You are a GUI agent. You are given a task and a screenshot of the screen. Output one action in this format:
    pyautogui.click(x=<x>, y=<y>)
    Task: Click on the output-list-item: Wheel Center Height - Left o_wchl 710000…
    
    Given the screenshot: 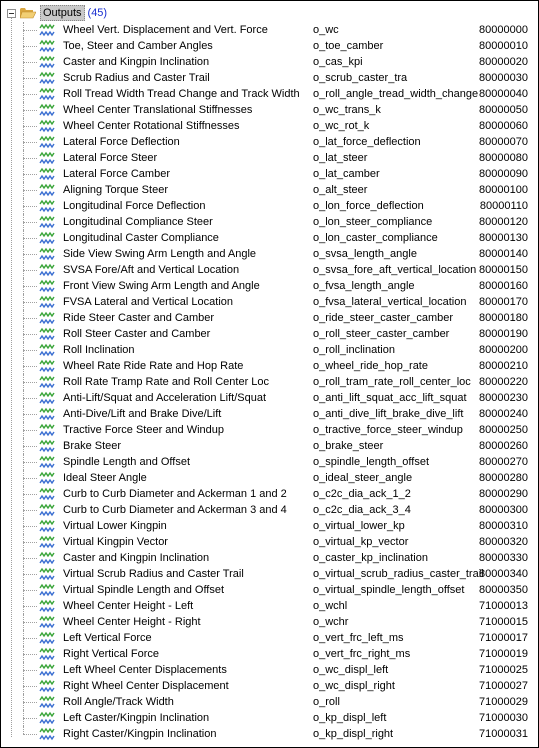 What is the action you would take?
    pyautogui.click(x=270, y=606)
    